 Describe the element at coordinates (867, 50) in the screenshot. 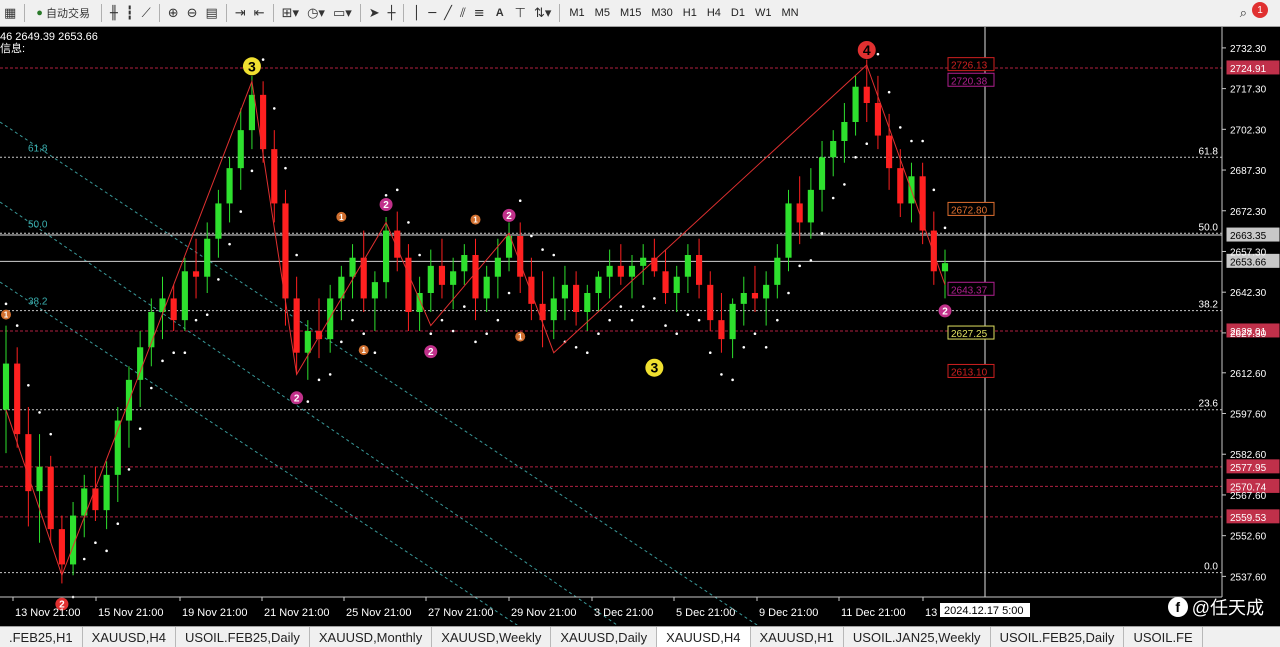

I see `wave-label-text: 4` at that location.